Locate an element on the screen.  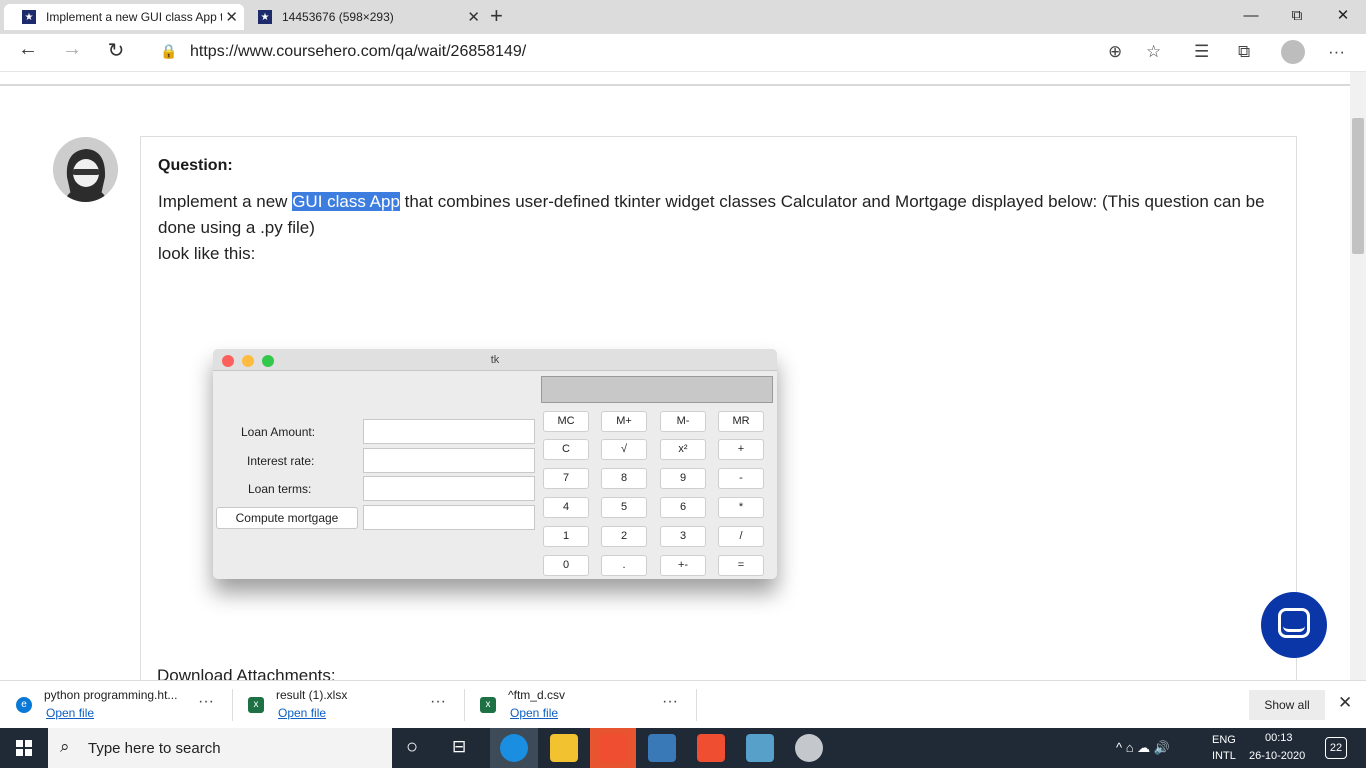
interest-rate-label: Interest rate: is located at coordinates (281, 461).